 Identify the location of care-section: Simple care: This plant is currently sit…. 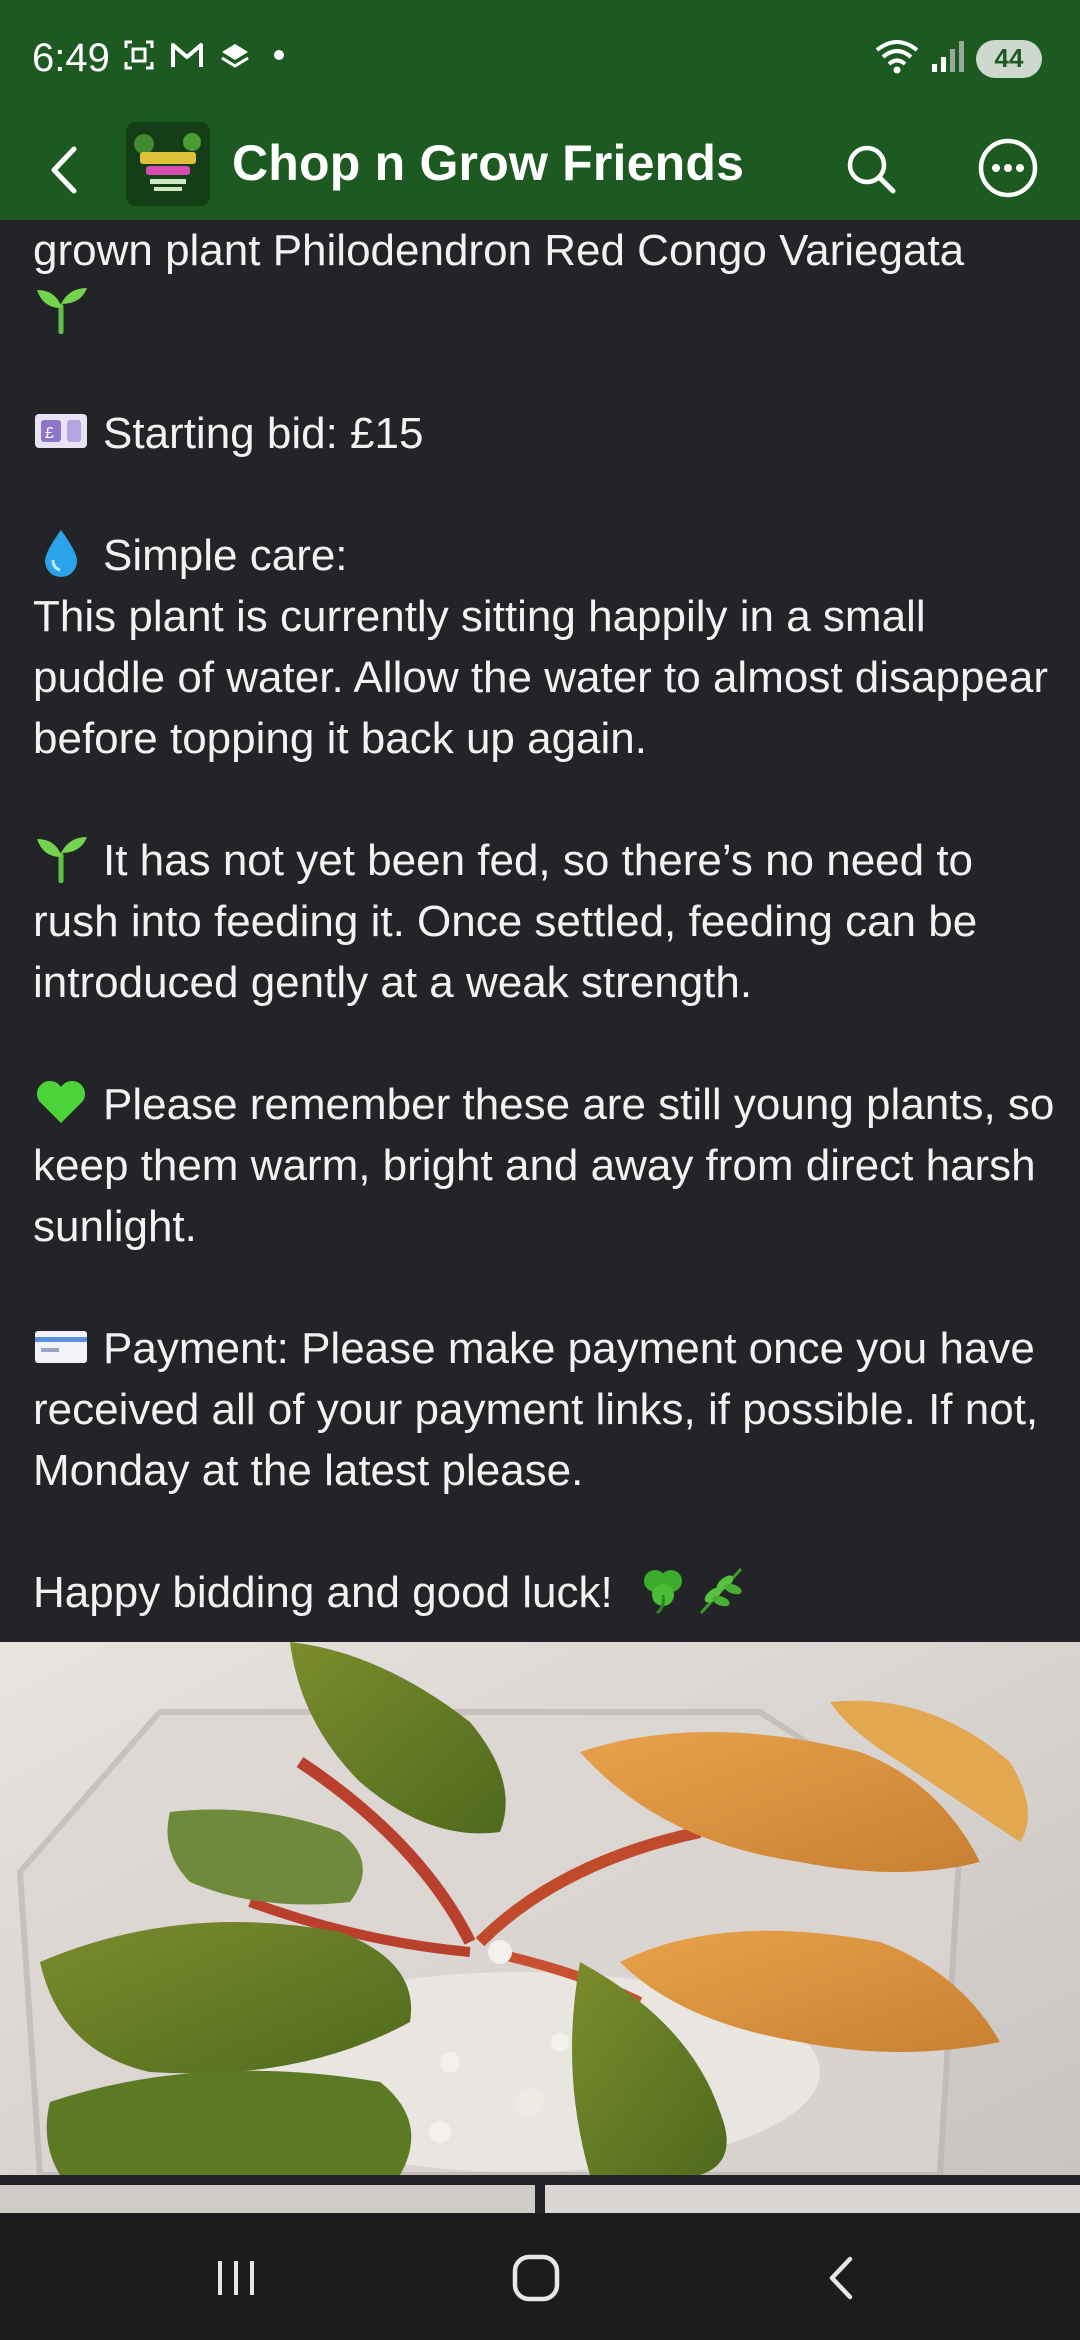
(548, 647).